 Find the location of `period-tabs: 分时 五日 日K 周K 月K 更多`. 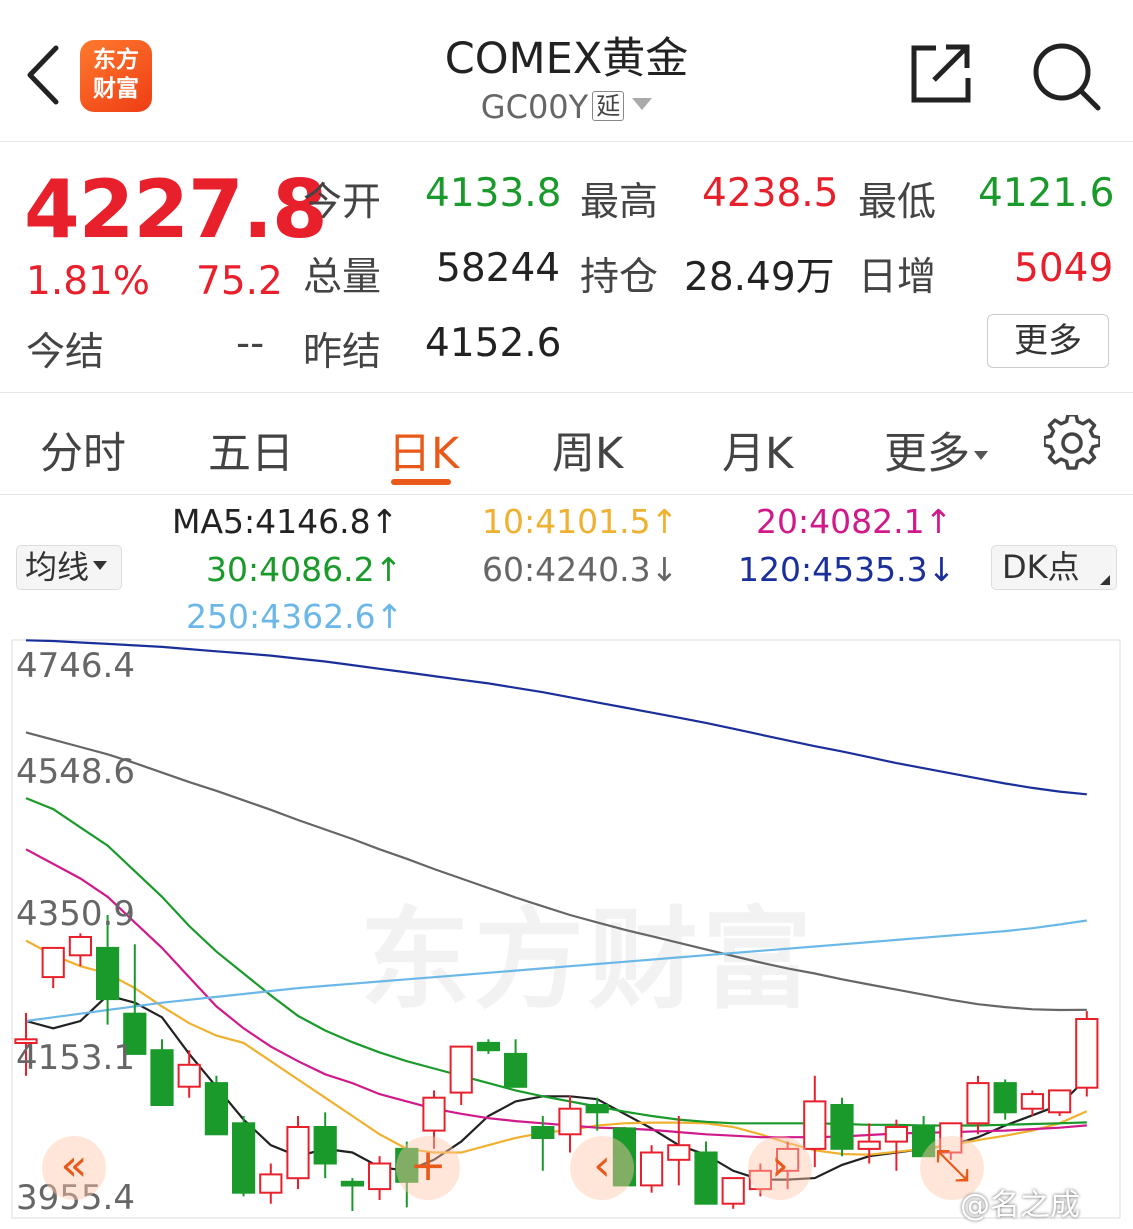

period-tabs: 分时 五日 日K 周K 月K 更多 is located at coordinates (566, 444).